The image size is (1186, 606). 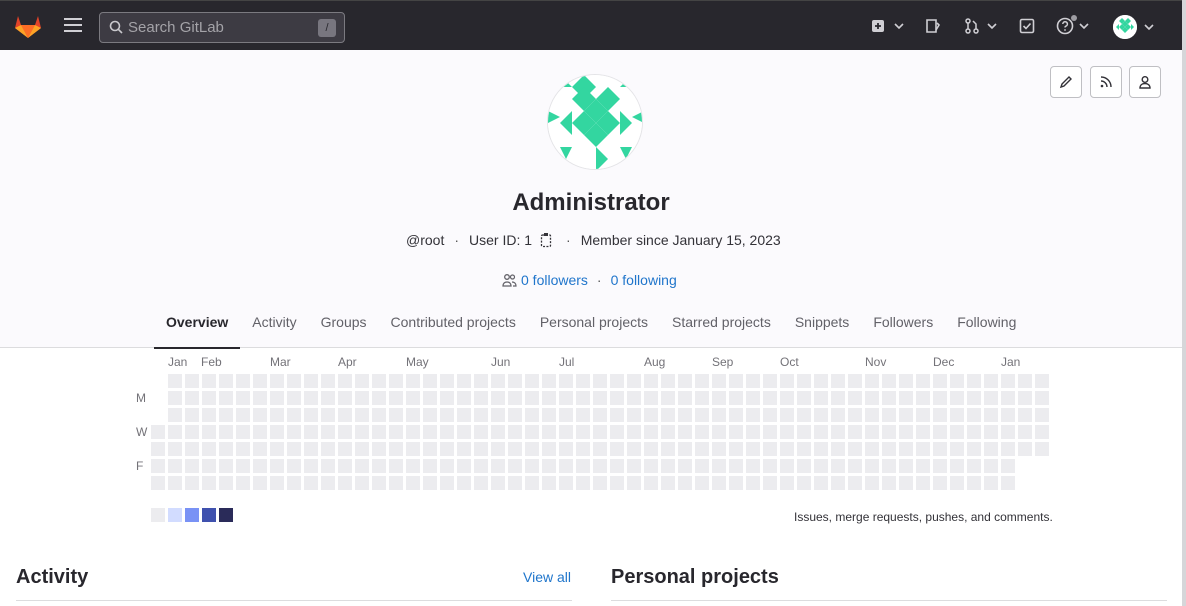 What do you see at coordinates (197, 325) in the screenshot?
I see `tab-overview: Overview` at bounding box center [197, 325].